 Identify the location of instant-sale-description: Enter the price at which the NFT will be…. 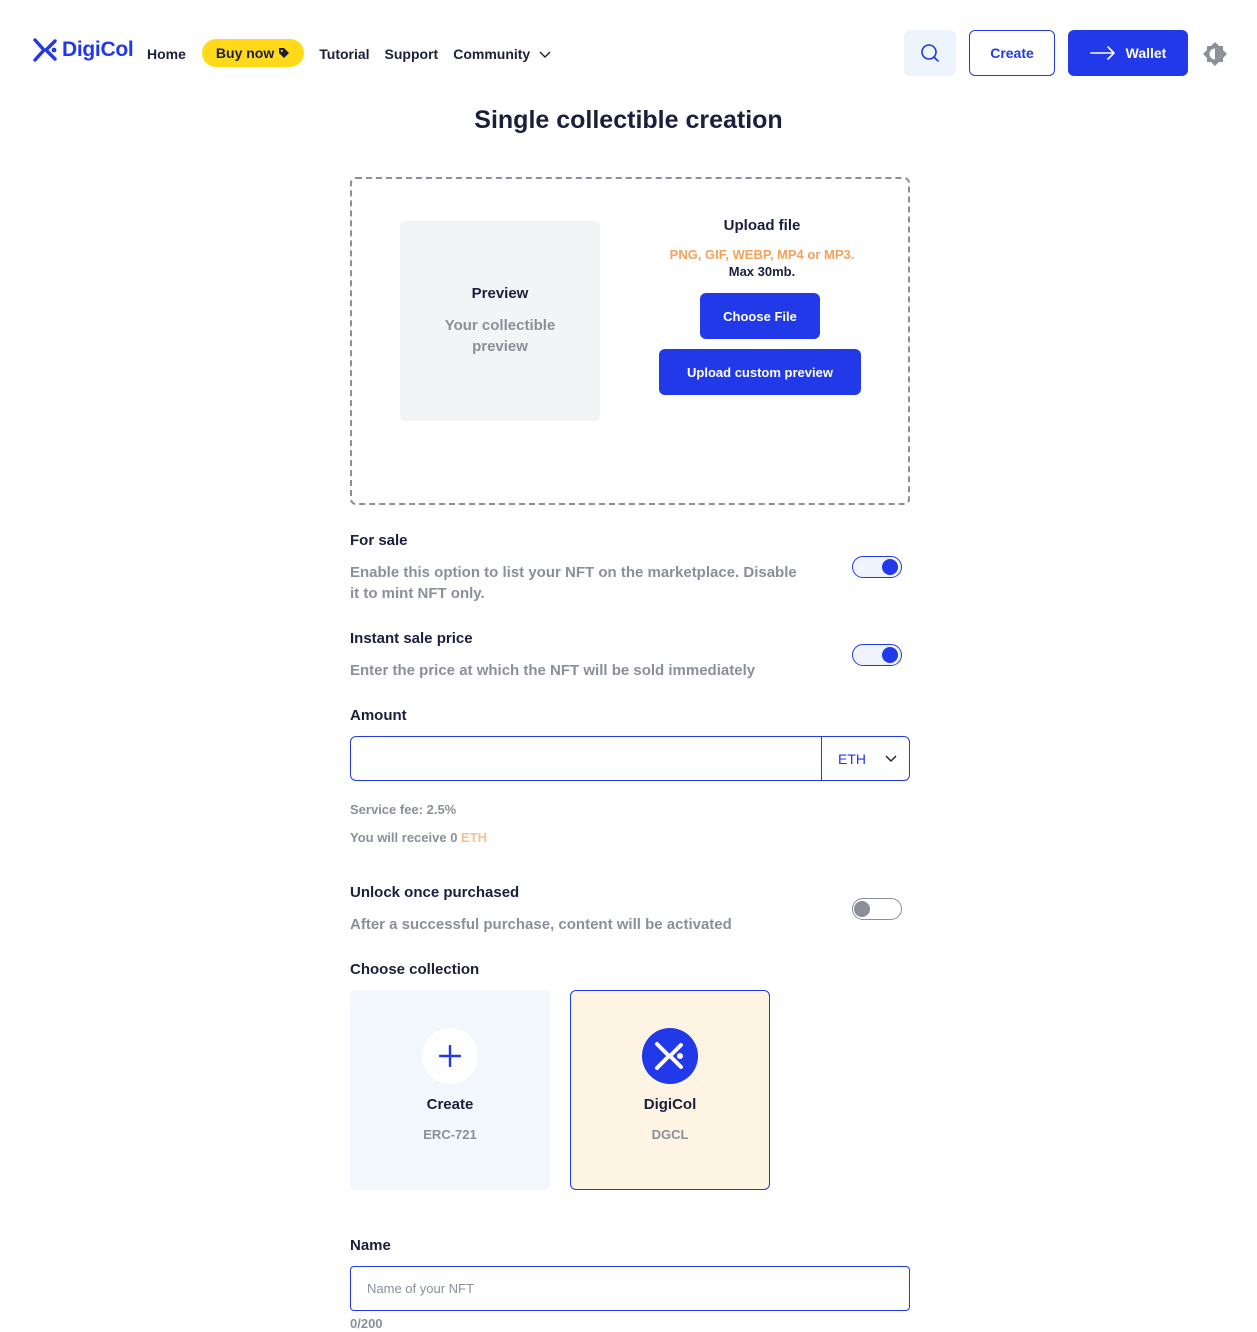
(553, 670).